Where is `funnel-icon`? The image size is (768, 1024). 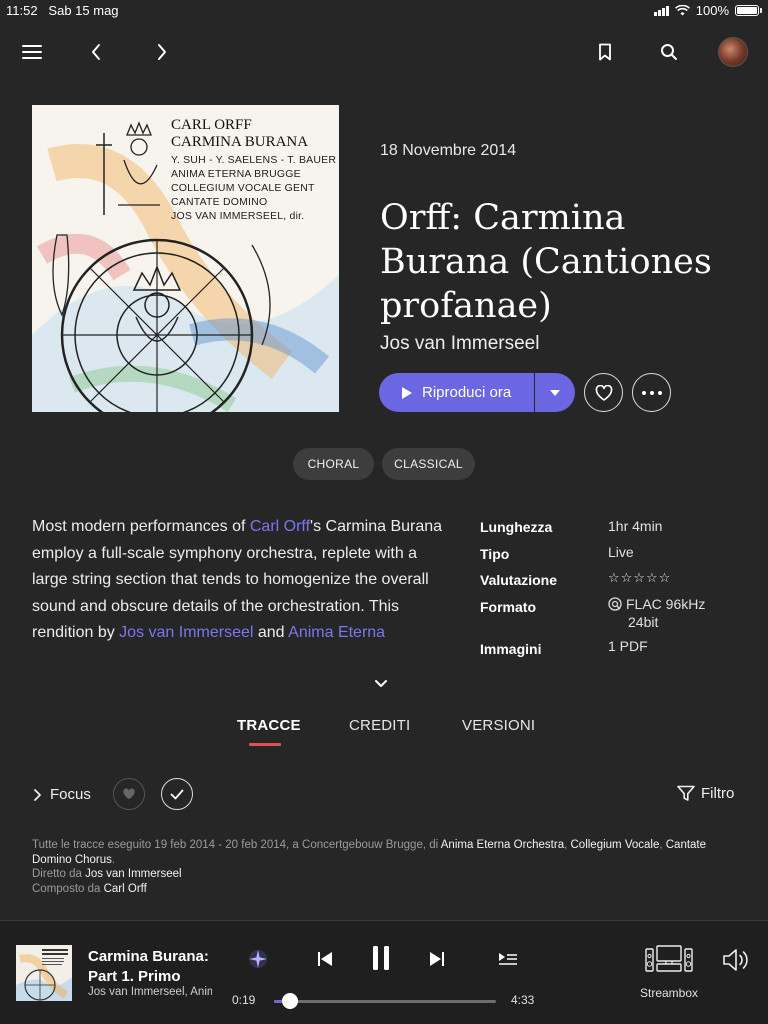 funnel-icon is located at coordinates (686, 793).